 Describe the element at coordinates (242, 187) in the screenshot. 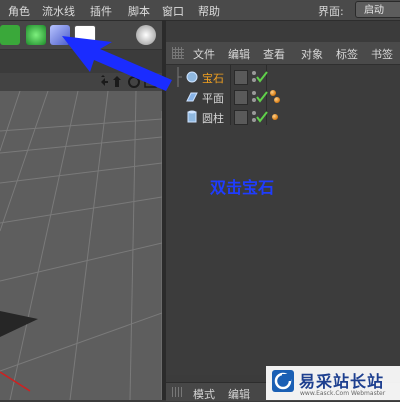

I see `annotation-text: 双击宝石` at that location.